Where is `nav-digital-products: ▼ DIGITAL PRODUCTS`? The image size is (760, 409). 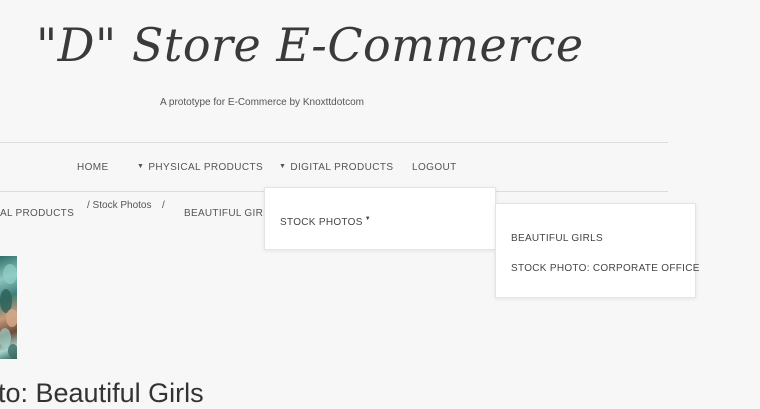 nav-digital-products: ▼ DIGITAL PRODUCTS is located at coordinates (336, 167).